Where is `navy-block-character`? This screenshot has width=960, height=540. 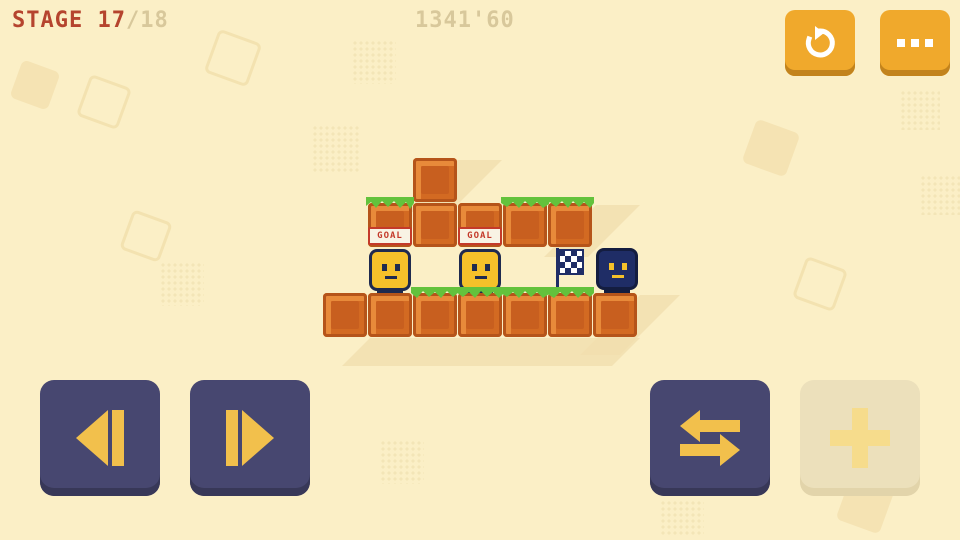 navy-block-character is located at coordinates (617, 270).